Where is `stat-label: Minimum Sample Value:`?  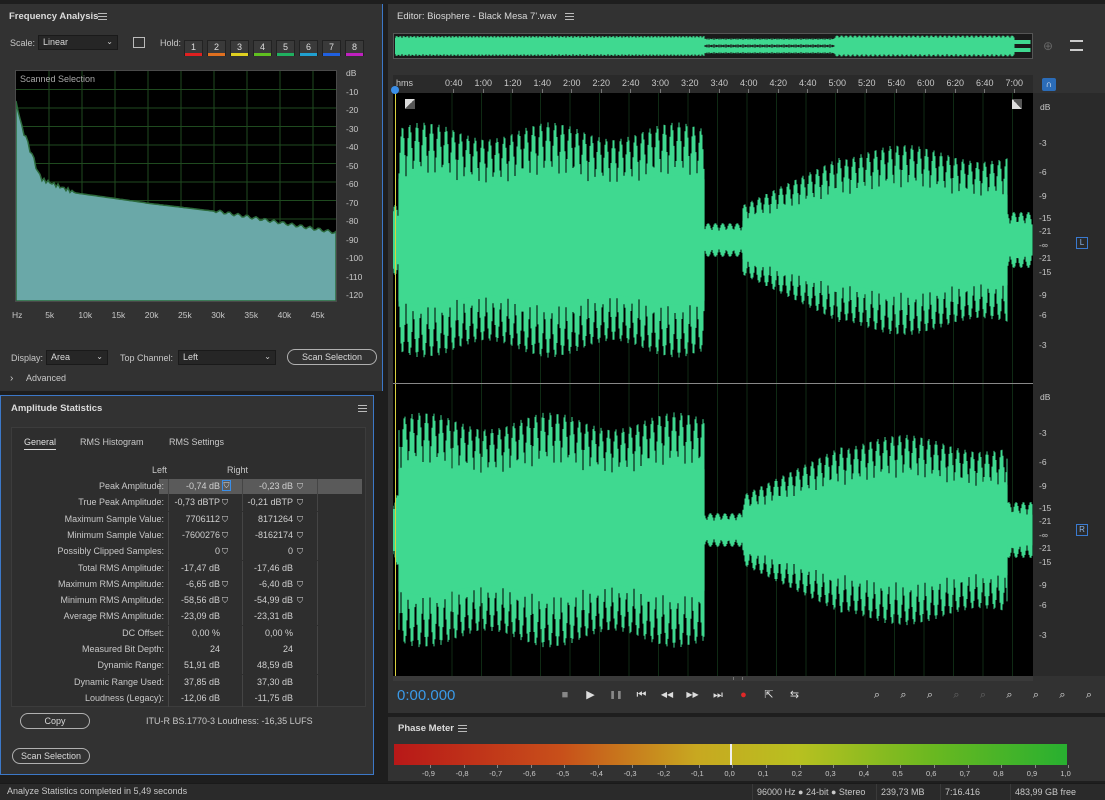 stat-label: Minimum Sample Value: is located at coordinates (115, 534).